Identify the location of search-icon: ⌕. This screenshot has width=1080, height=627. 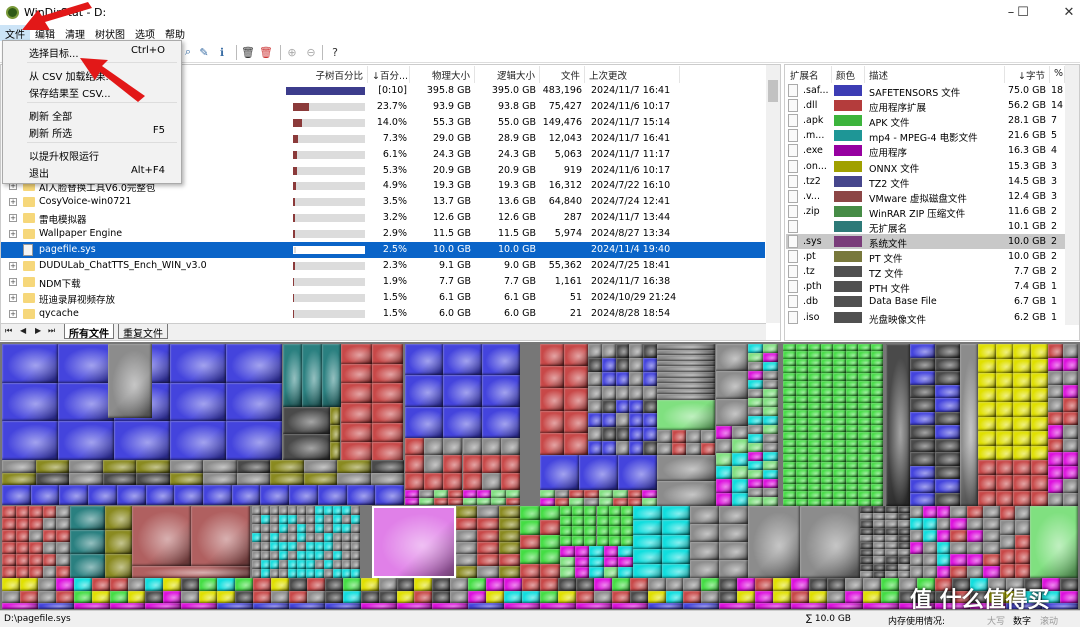
(188, 52).